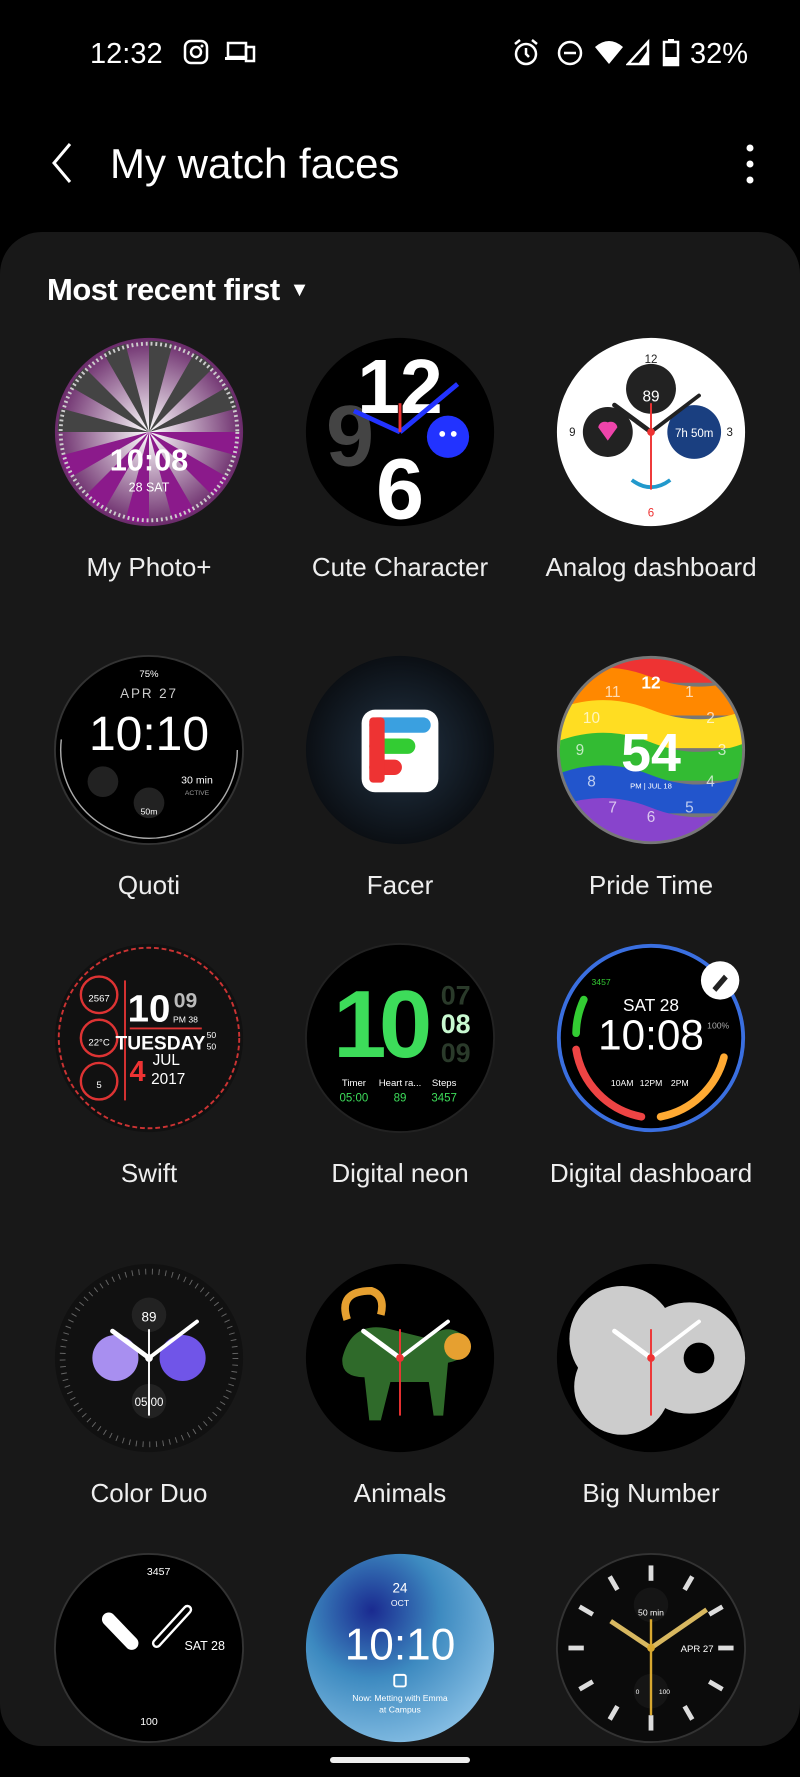 Image resolution: width=800 pixels, height=1777 pixels. I want to click on watch-face-item: 9 12 6 Cute Character, so click(400, 459).